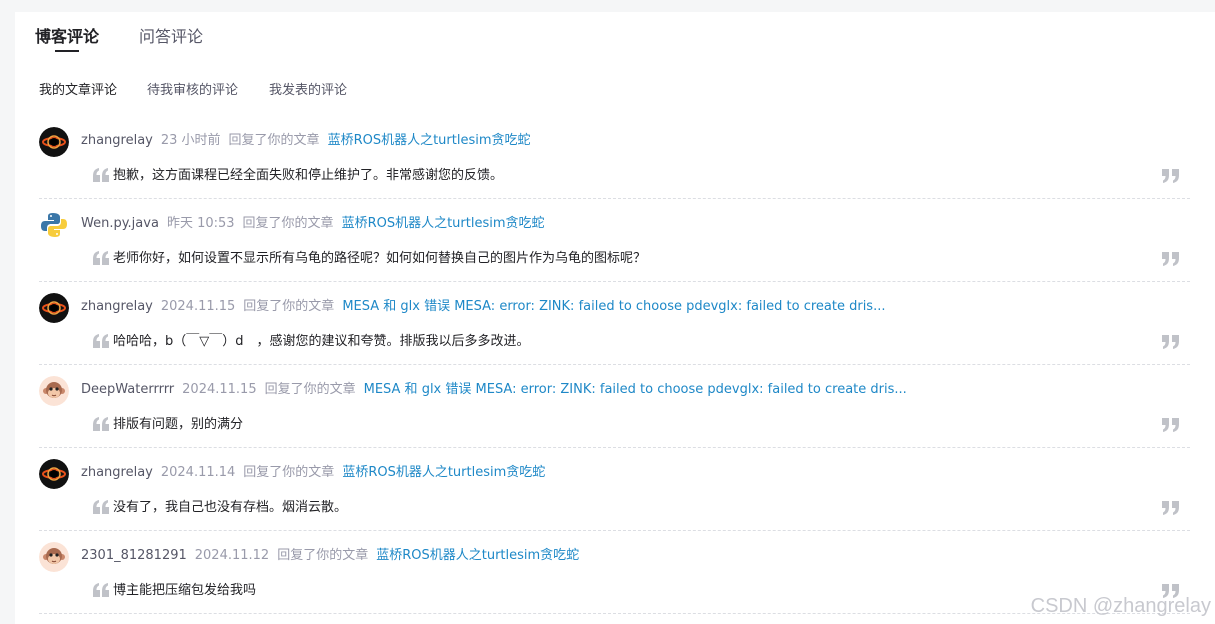 This screenshot has width=1215, height=624. I want to click on comment-body: 抱歉，这方面课程已经全面失败和停止维护了。非常感谢您的反馈。, so click(298, 176).